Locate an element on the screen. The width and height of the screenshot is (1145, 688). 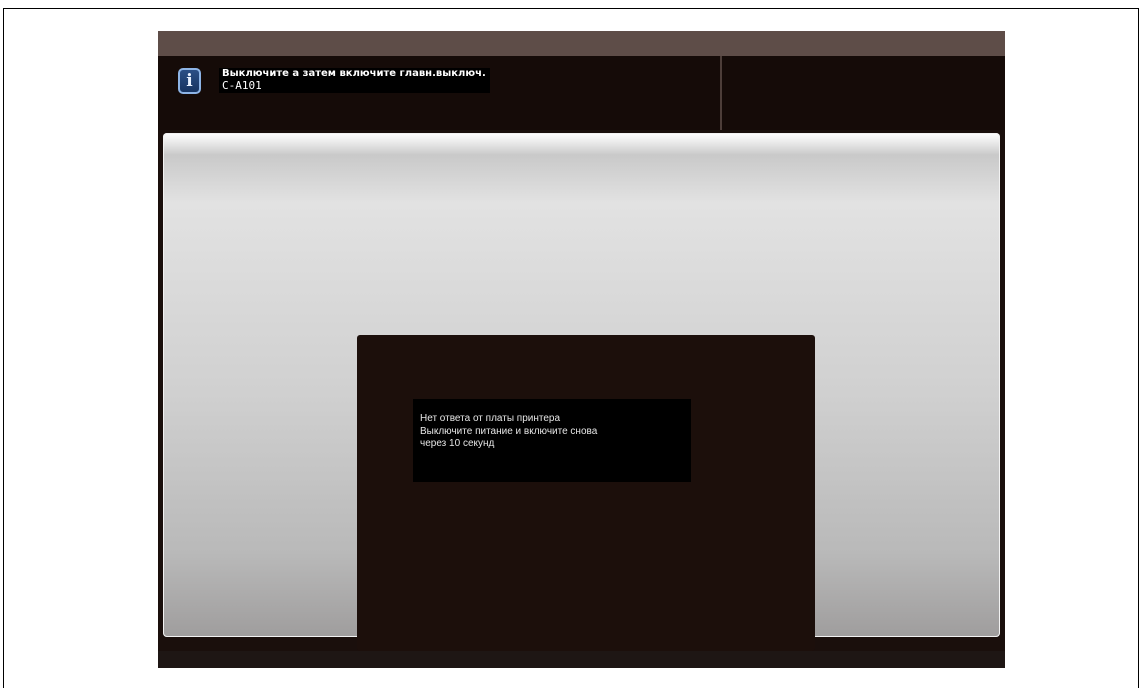
bottom-strip is located at coordinates (581, 659).